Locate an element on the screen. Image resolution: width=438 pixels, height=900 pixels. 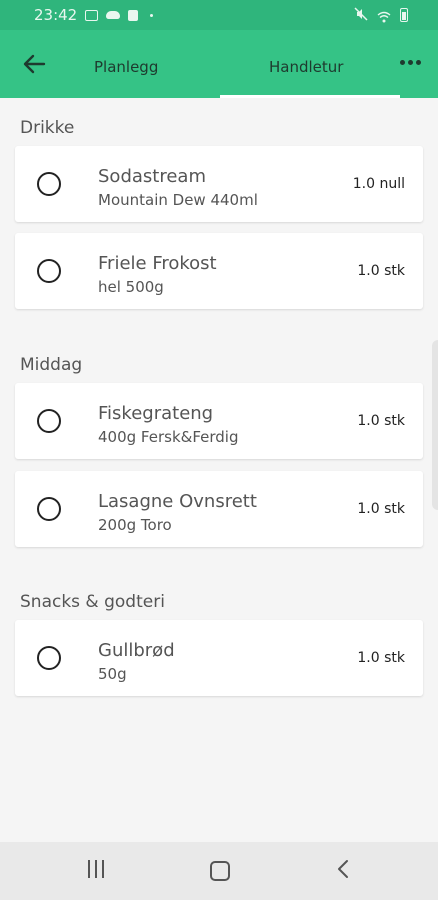
item-description: 400g Fersk&Ferdig is located at coordinates (168, 437).